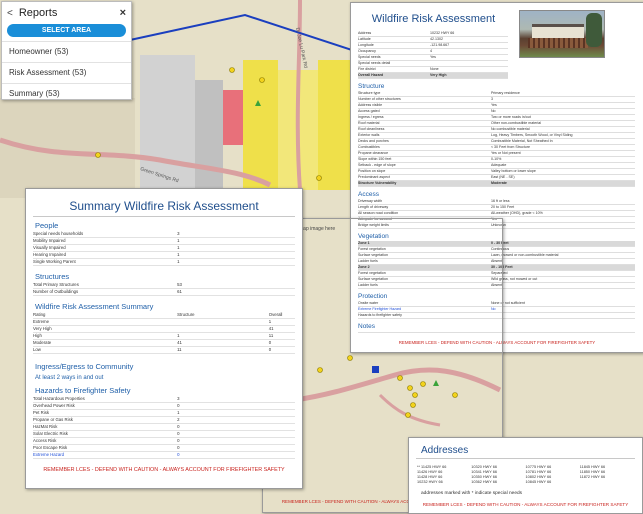  I want to click on table-row: Mobility Impaired 1, so click(164, 241).